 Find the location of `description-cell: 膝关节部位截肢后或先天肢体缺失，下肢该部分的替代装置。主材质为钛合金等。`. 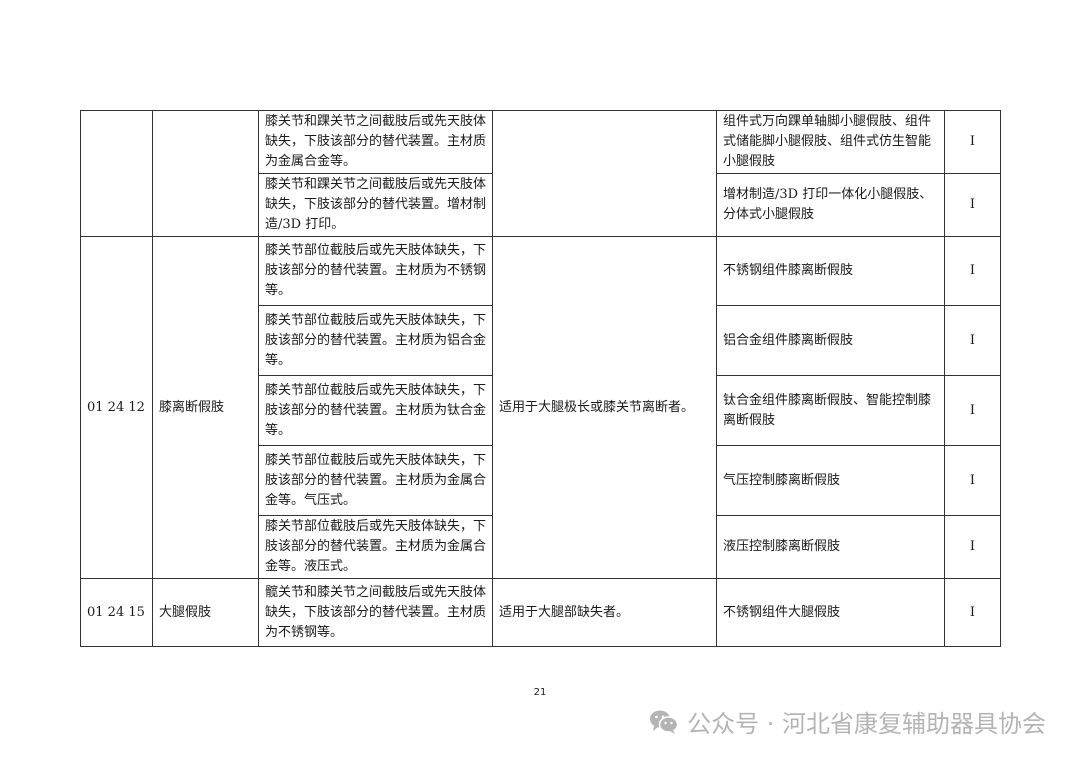

description-cell: 膝关节部位截肢后或先天肢体缺失，下肢该部分的替代装置。主材质为钛合金等。 is located at coordinates (375, 410).